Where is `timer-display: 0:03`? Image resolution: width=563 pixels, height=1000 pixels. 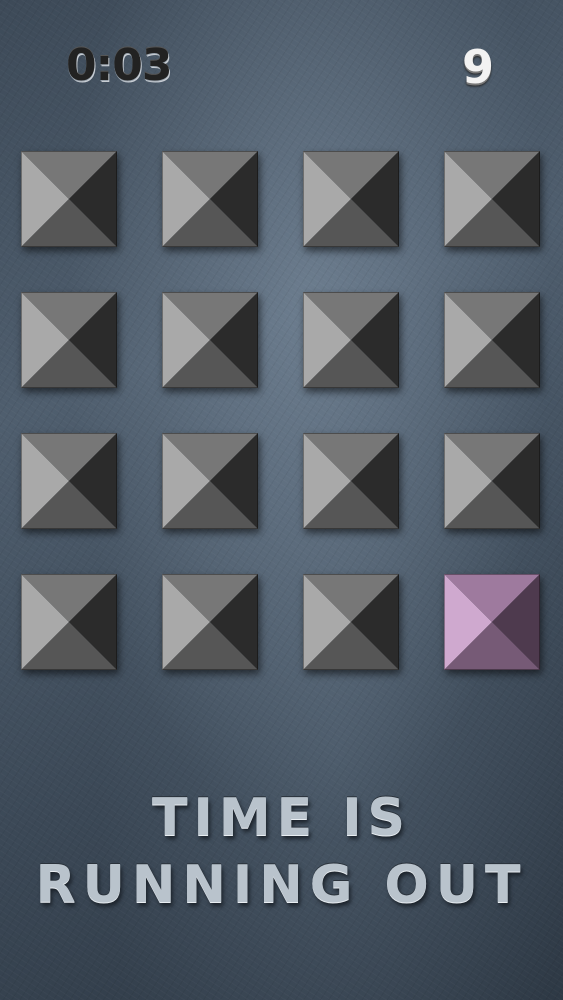 timer-display: 0:03 is located at coordinates (119, 65).